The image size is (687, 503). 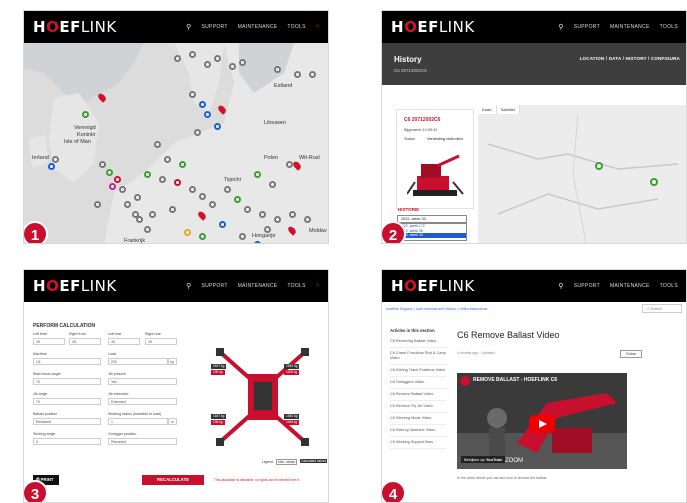 I want to click on tab-map: Kaart, so click(x=487, y=109).